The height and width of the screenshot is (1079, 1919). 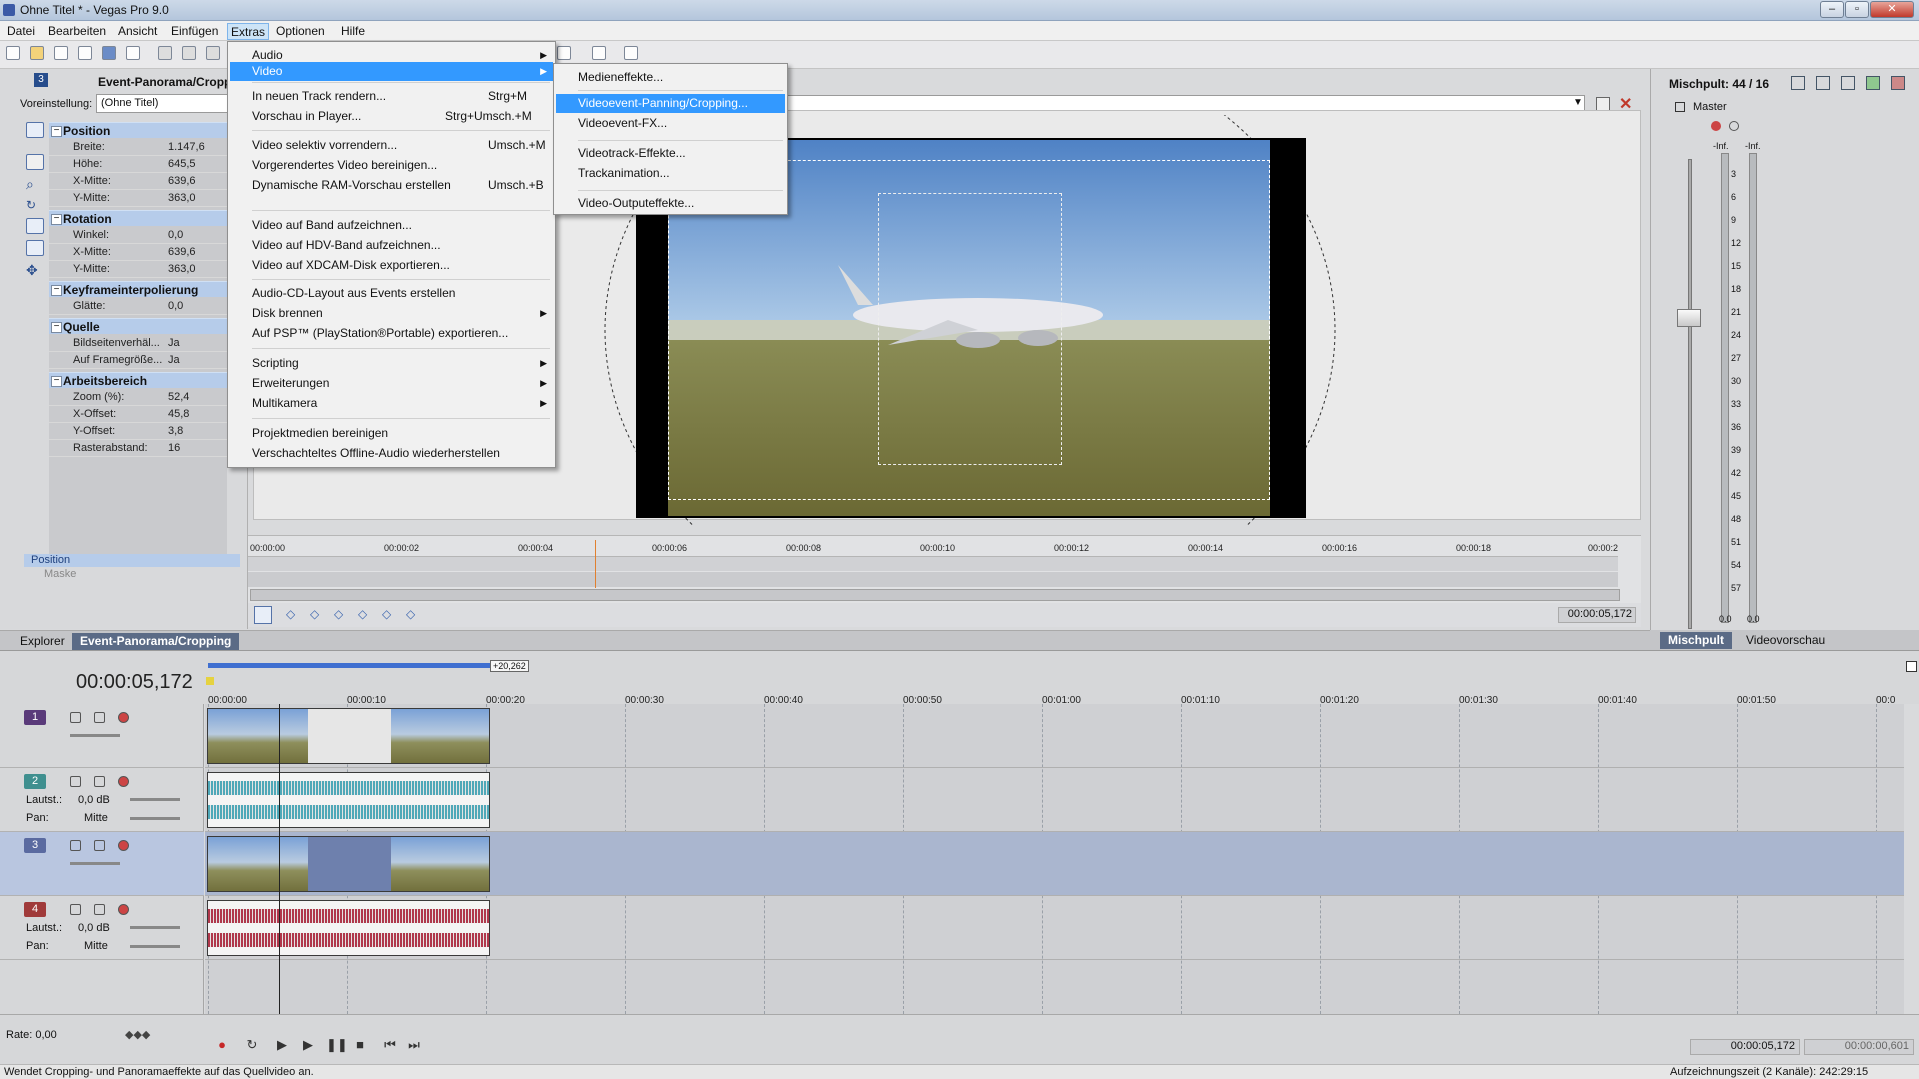 What do you see at coordinates (248, 31) in the screenshot?
I see `menu-extras: Extras` at bounding box center [248, 31].